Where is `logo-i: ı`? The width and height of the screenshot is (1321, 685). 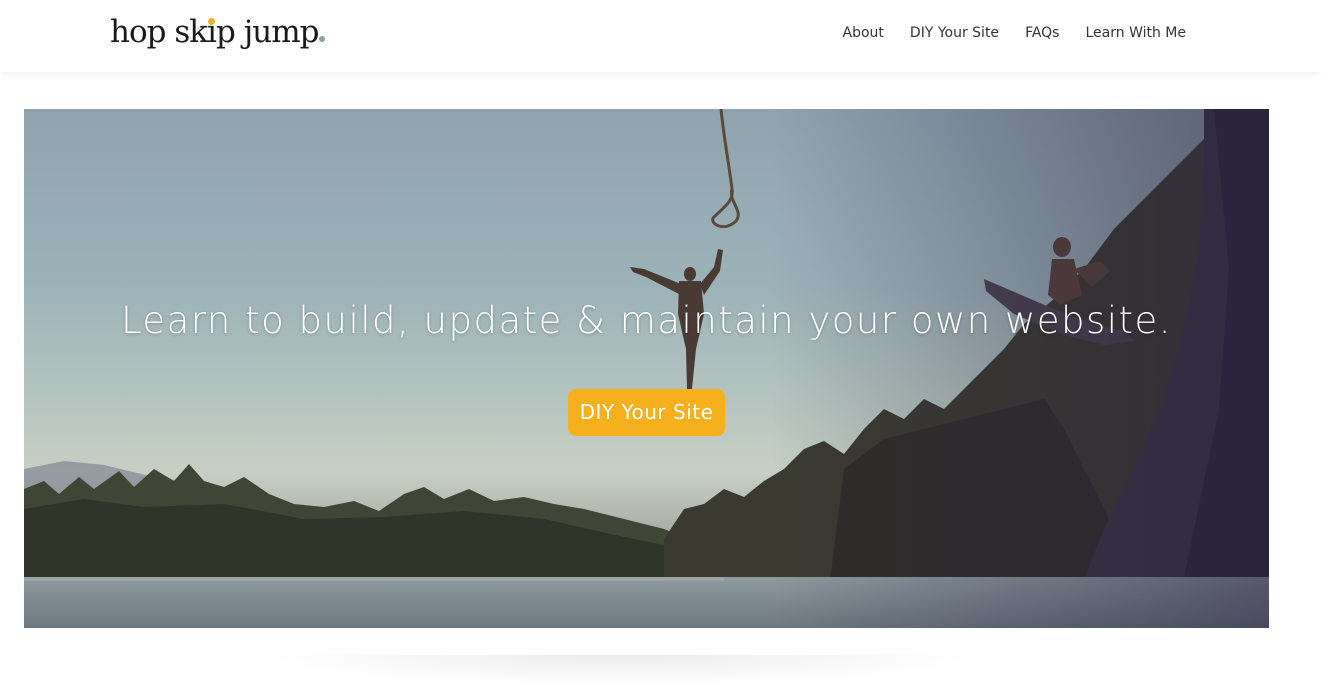
logo-i: ı is located at coordinates (212, 32).